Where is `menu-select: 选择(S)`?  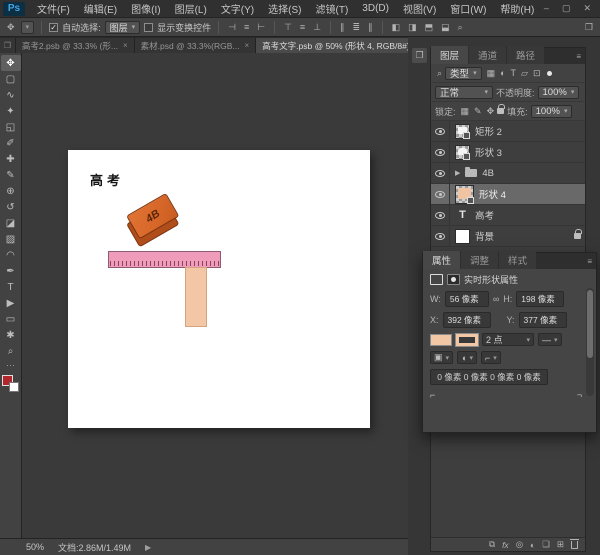
menu-select: 选择(S) is located at coordinates (284, 8).